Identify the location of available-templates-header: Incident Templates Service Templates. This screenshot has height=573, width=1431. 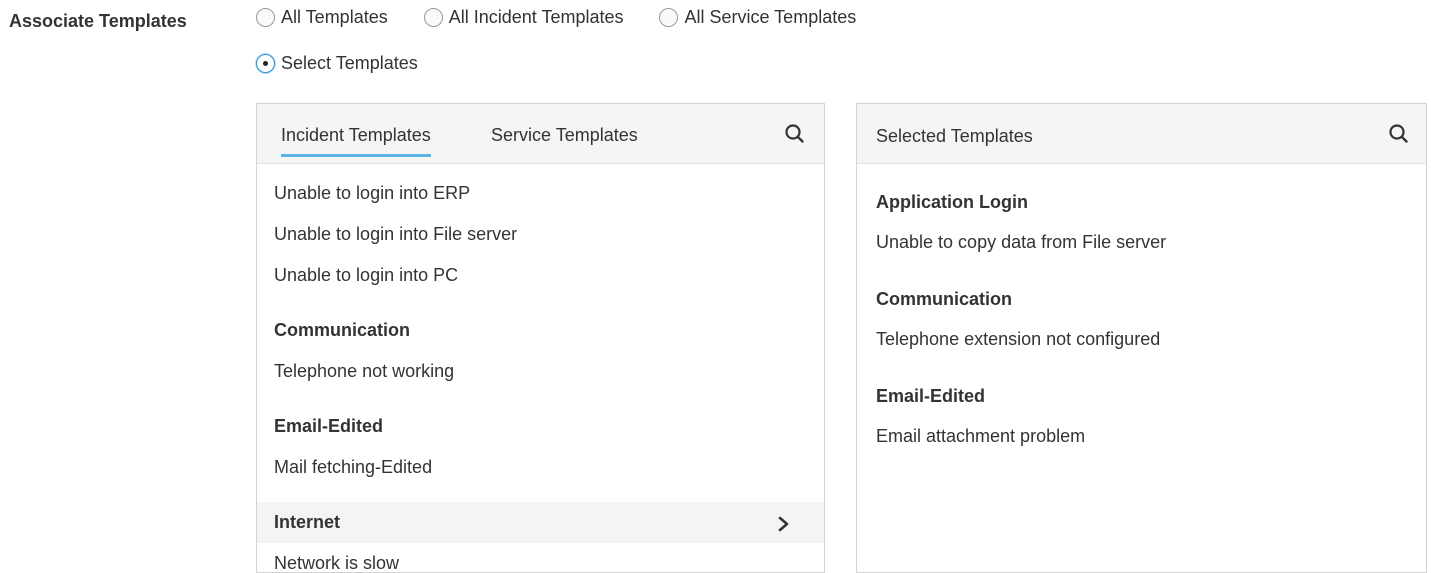
(540, 134).